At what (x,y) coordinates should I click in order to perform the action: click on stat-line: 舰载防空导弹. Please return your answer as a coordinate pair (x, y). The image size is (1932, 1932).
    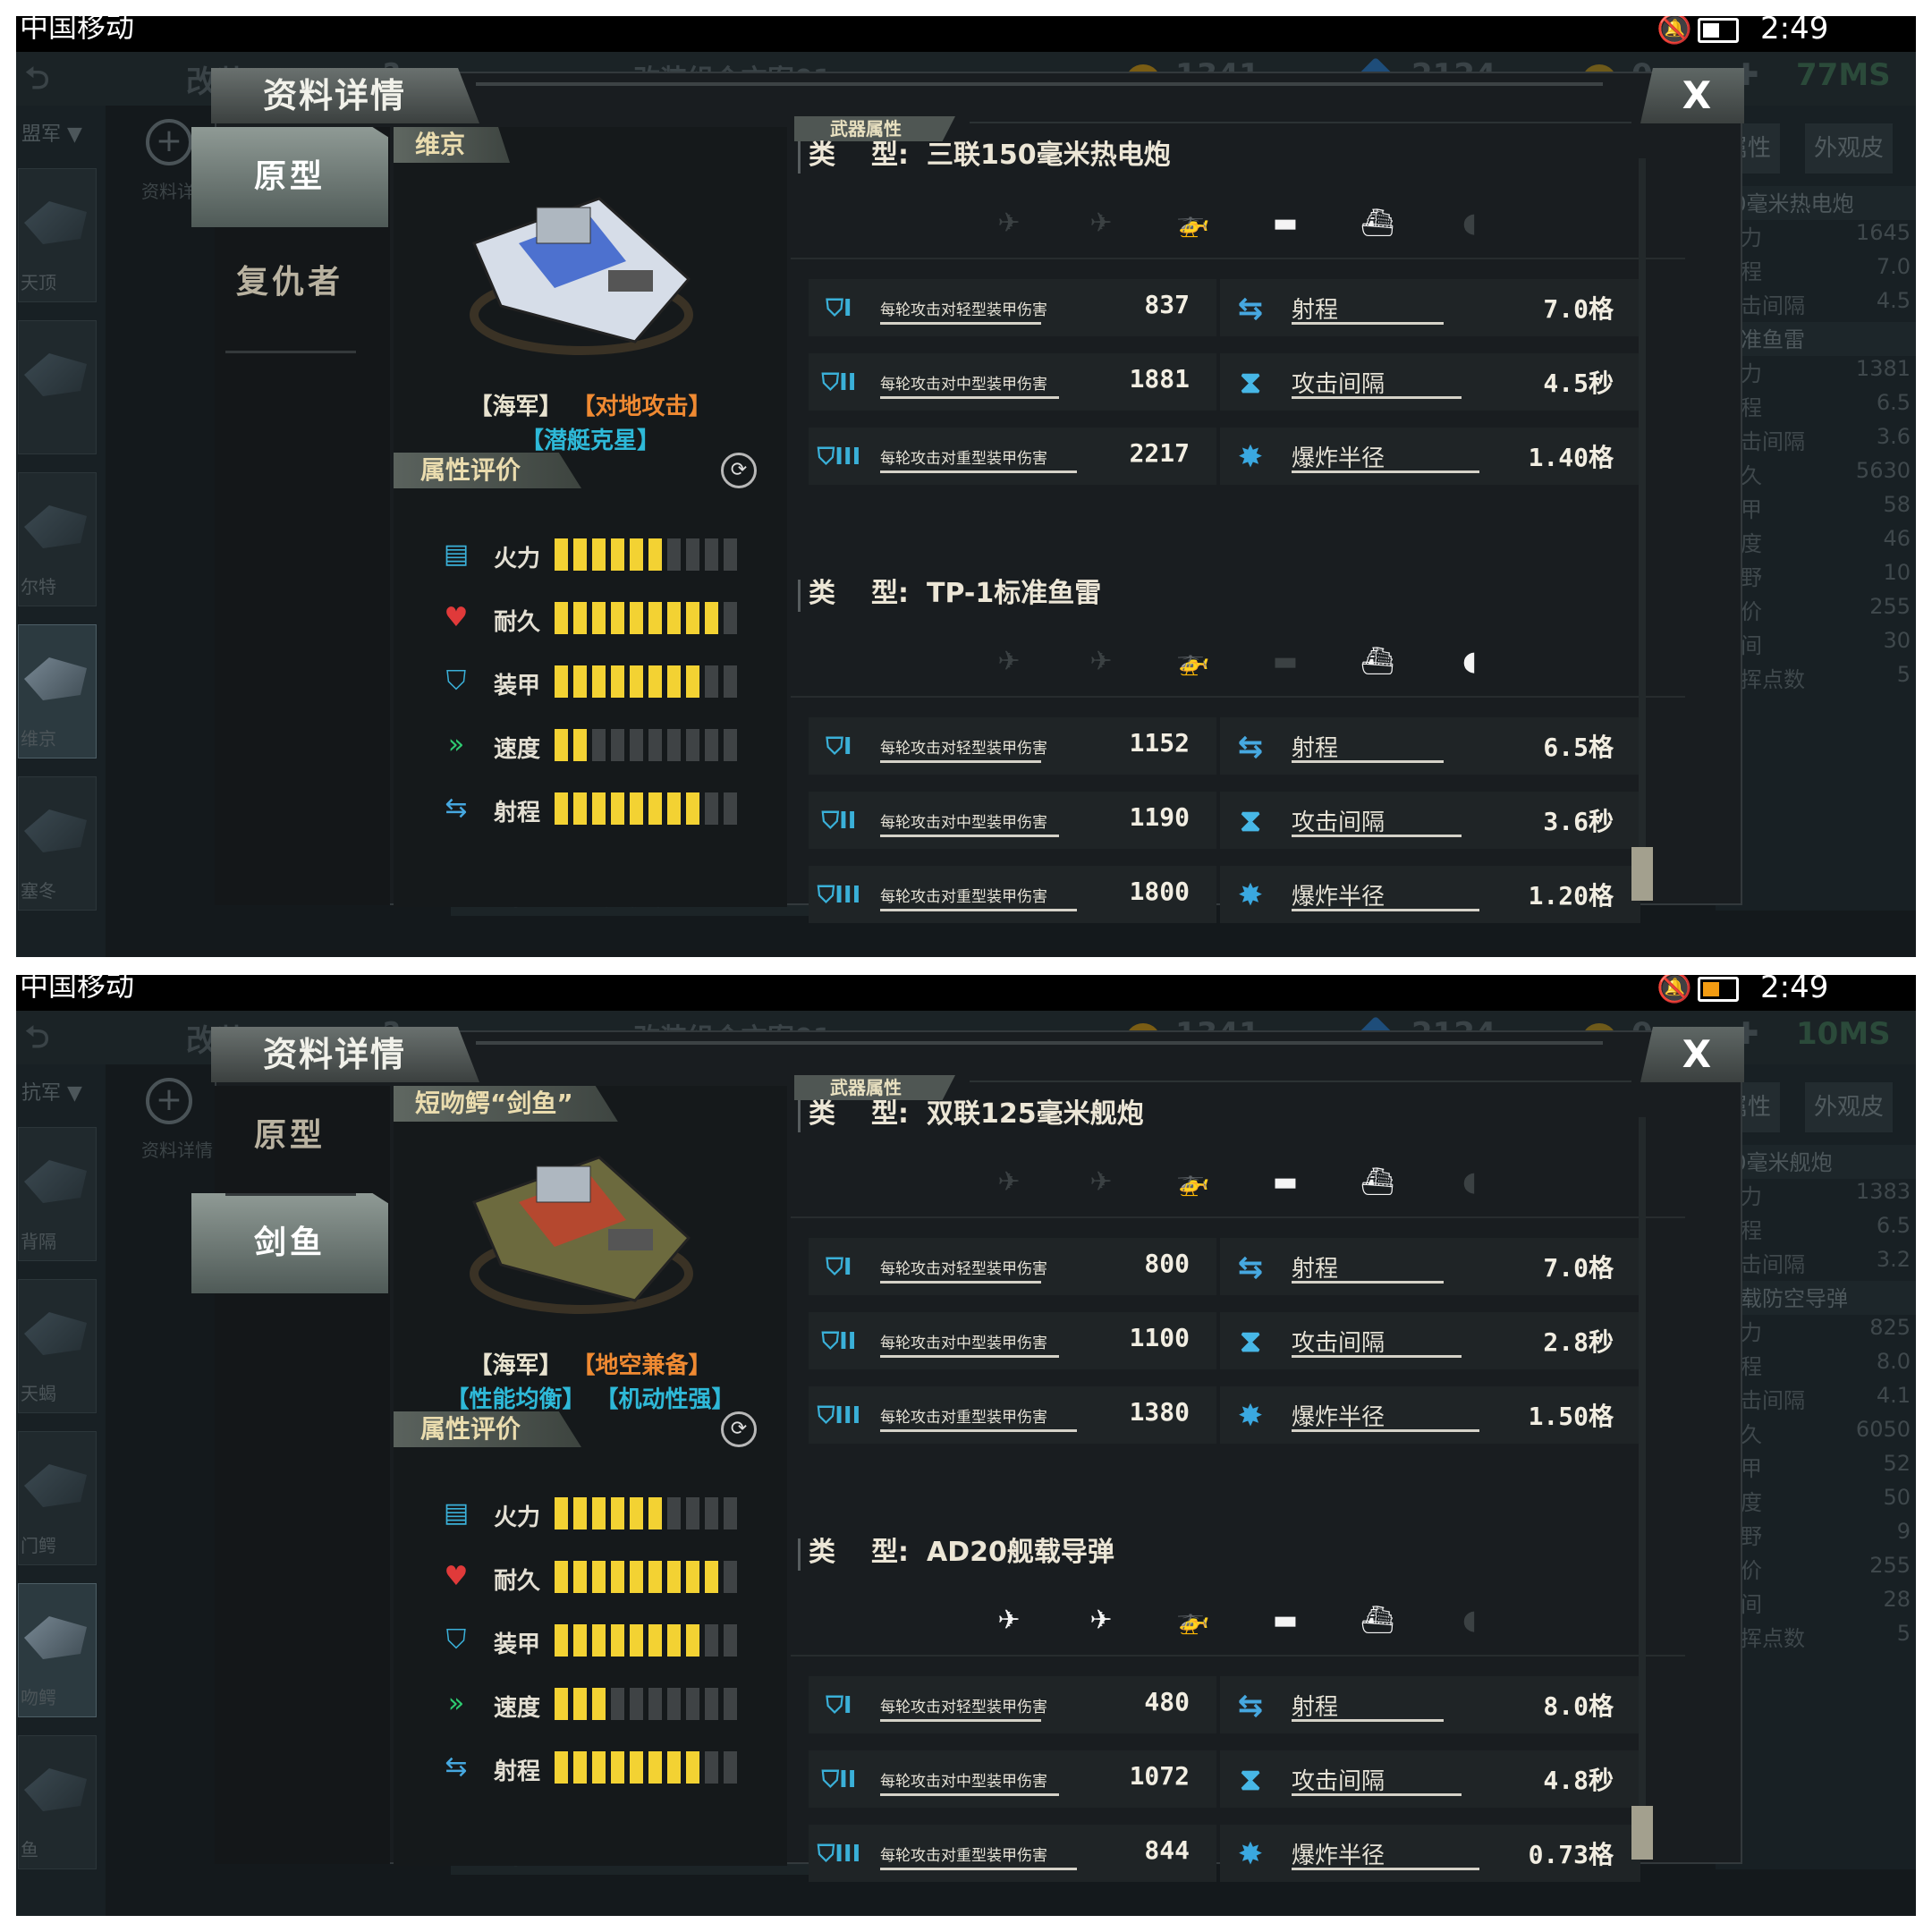
    Looking at the image, I should click on (1816, 1298).